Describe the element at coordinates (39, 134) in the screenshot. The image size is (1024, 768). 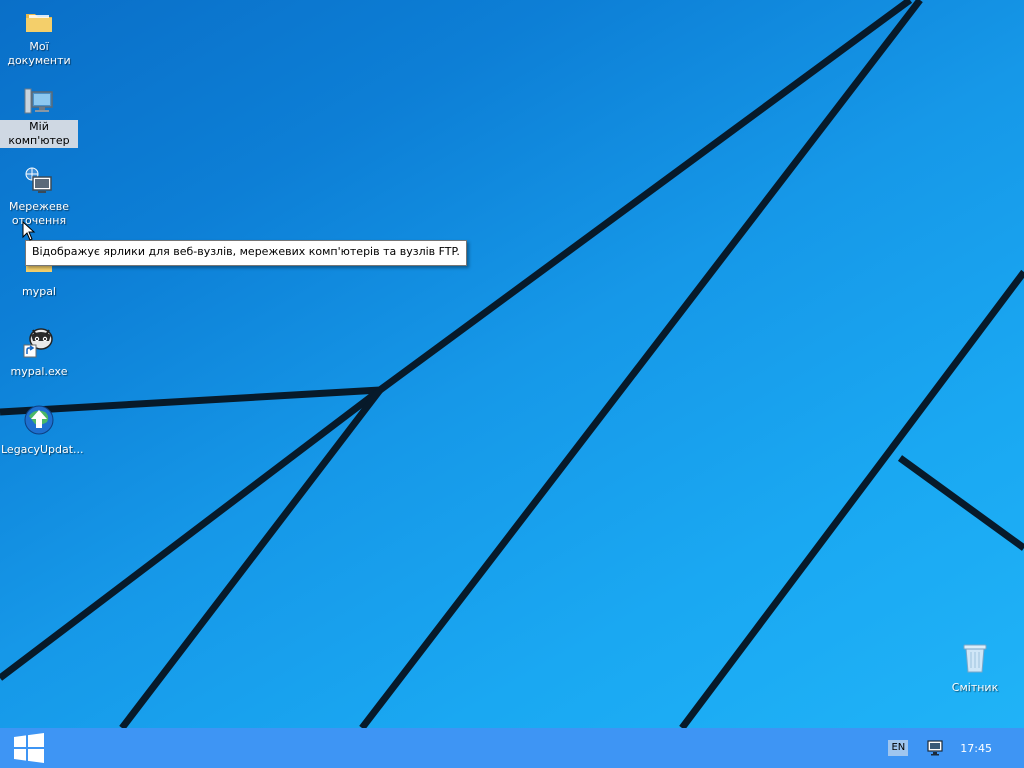
I see `icon-label: Мій комп'ютер` at that location.